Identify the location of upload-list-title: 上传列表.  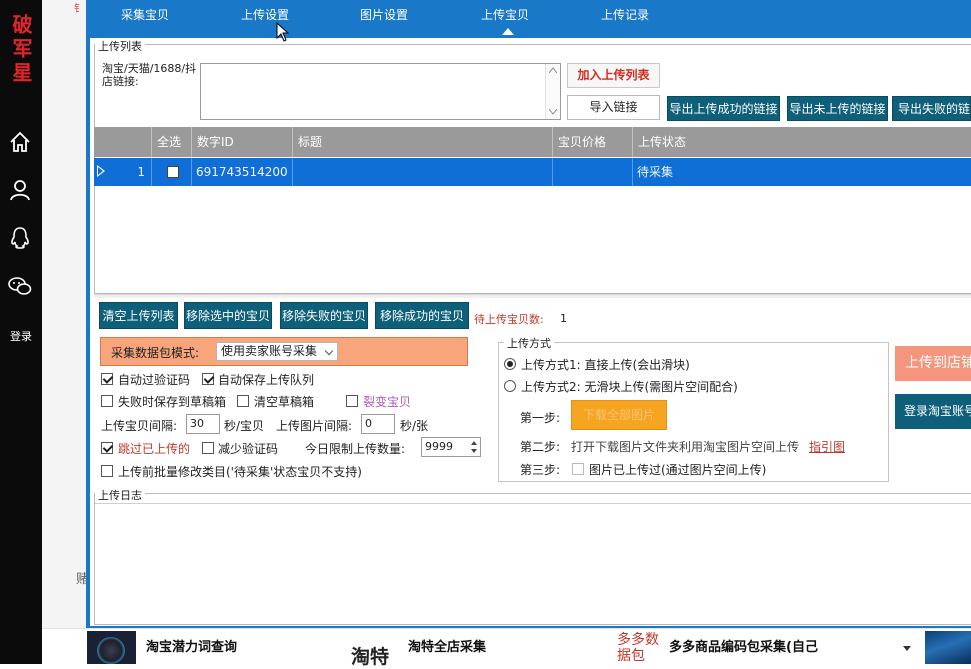
(120, 46).